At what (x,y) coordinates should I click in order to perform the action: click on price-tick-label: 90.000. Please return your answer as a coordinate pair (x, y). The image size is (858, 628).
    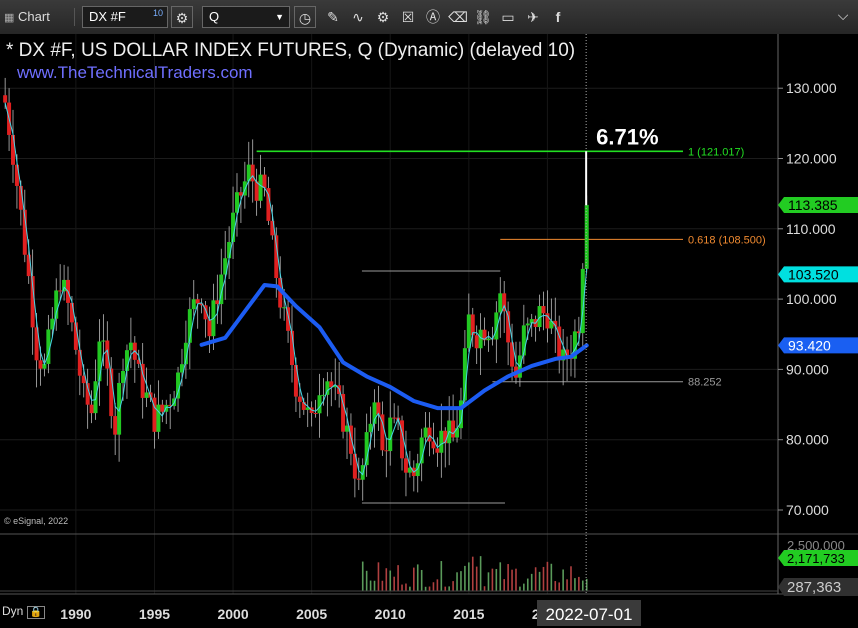
    Looking at the image, I should click on (807, 369).